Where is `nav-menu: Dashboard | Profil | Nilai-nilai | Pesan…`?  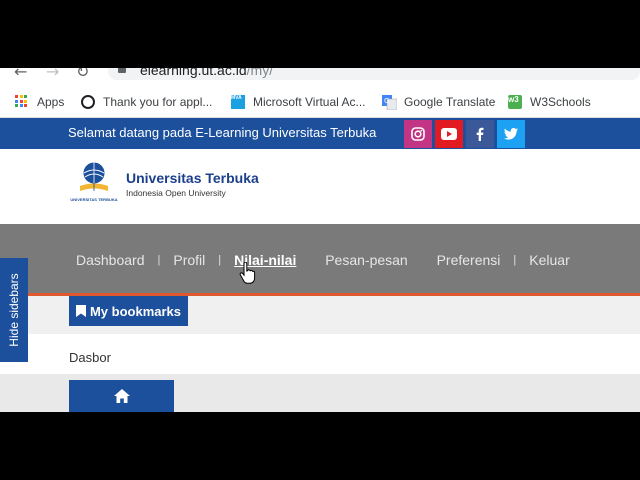
nav-menu: Dashboard | Profil | Nilai-nilai | Pesan… is located at coordinates (323, 260).